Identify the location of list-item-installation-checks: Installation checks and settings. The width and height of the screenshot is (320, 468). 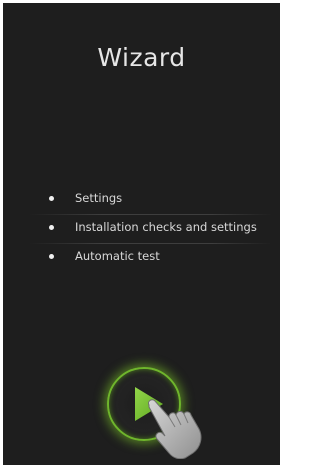
(141, 229).